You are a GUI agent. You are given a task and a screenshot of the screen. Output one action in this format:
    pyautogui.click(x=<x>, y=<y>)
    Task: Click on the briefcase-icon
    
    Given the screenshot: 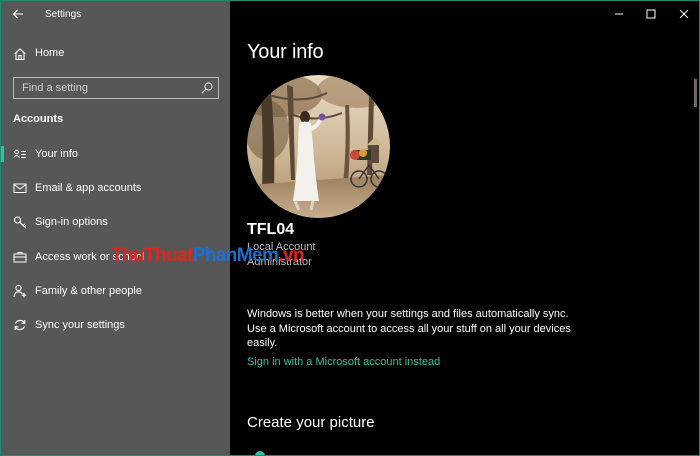 What is the action you would take?
    pyautogui.click(x=20, y=257)
    